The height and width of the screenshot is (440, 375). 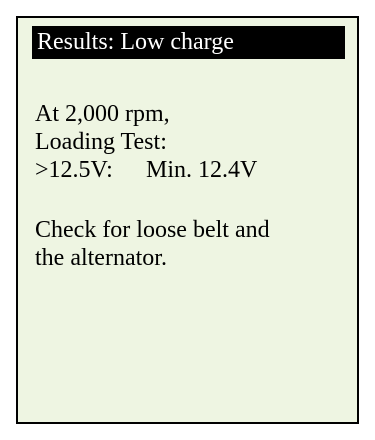 I want to click on results-title: Results: Low charge, so click(x=188, y=42).